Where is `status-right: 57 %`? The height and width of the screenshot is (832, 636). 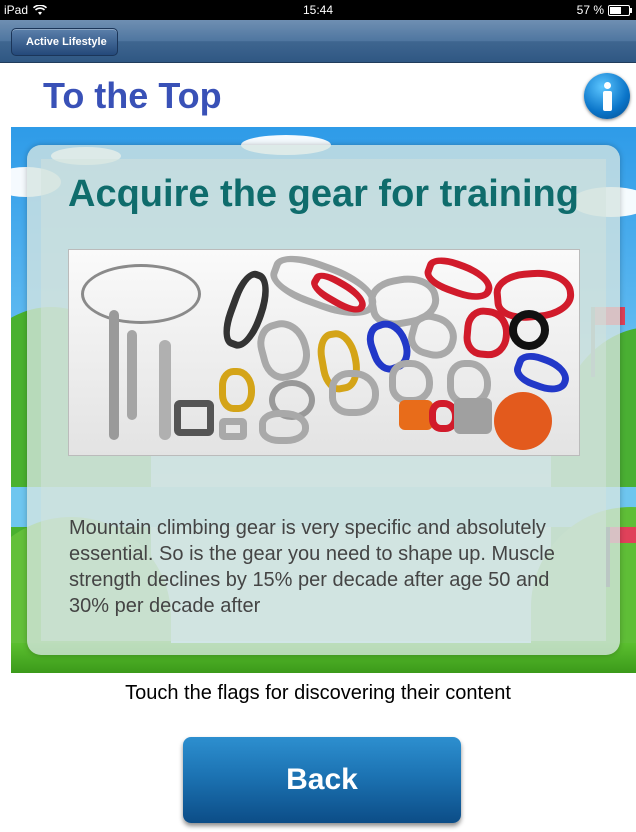
status-right: 57 % is located at coordinates (604, 10).